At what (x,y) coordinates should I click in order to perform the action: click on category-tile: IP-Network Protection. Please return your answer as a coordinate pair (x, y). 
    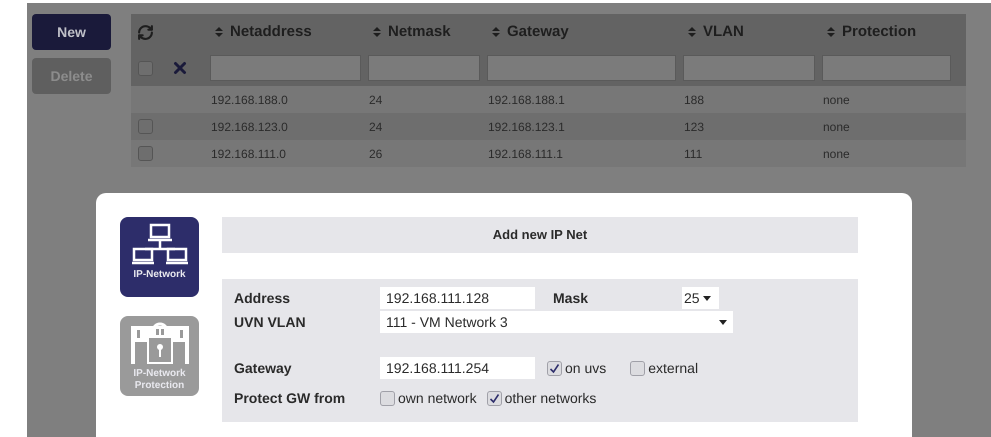
    Looking at the image, I should click on (159, 356).